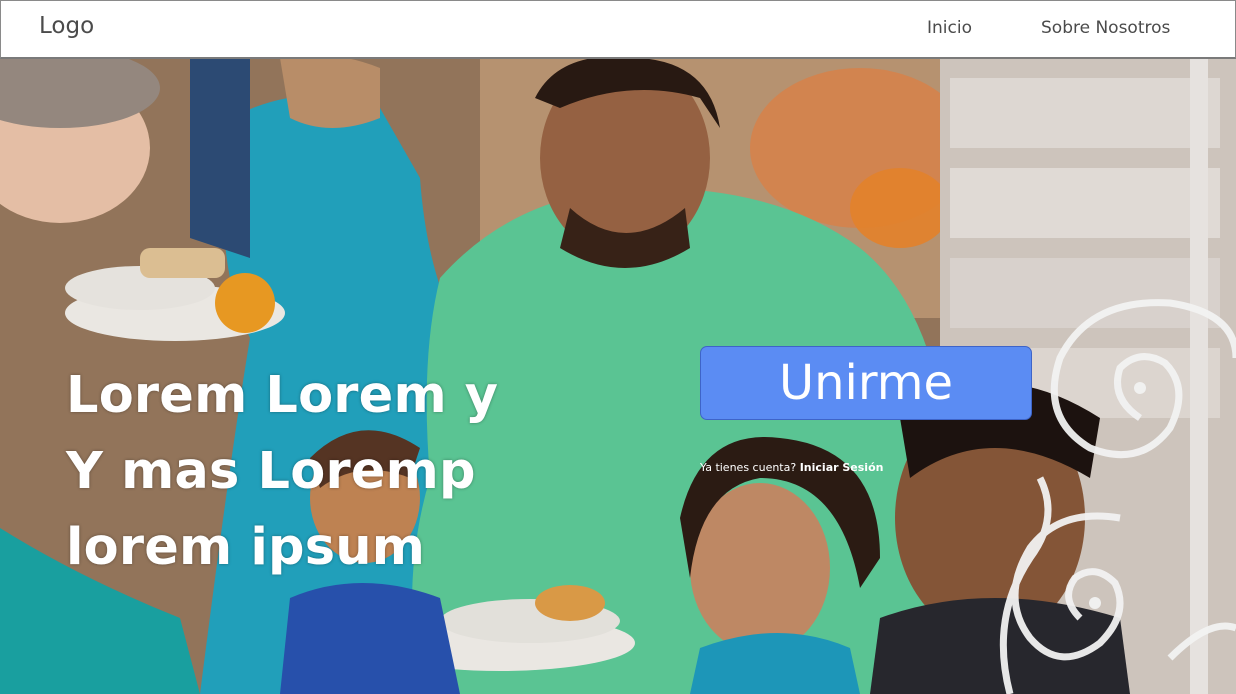 The height and width of the screenshot is (694, 1236). What do you see at coordinates (618, 29) in the screenshot?
I see `top-navbar: Logo Inicio Sobre Nosotros` at bounding box center [618, 29].